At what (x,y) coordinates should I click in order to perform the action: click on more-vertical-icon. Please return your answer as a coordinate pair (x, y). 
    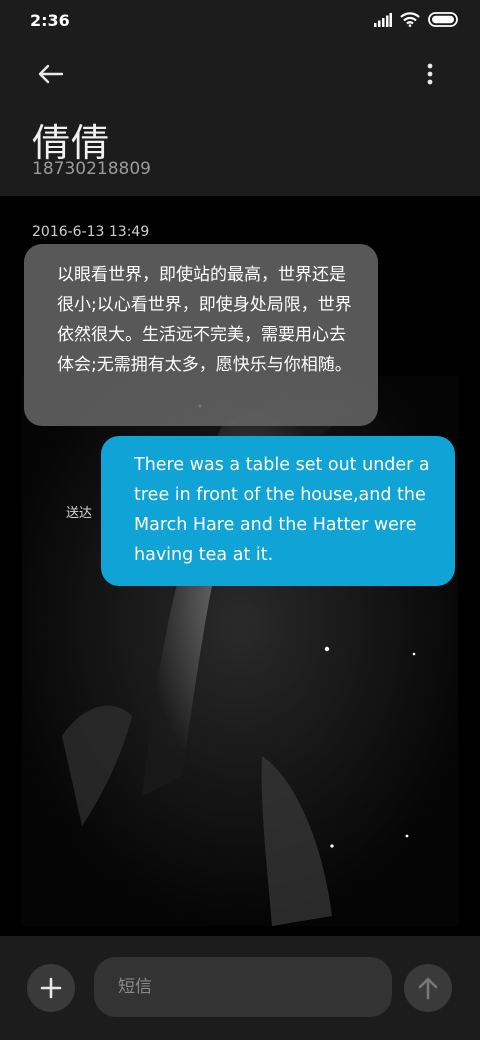
    Looking at the image, I should click on (430, 74).